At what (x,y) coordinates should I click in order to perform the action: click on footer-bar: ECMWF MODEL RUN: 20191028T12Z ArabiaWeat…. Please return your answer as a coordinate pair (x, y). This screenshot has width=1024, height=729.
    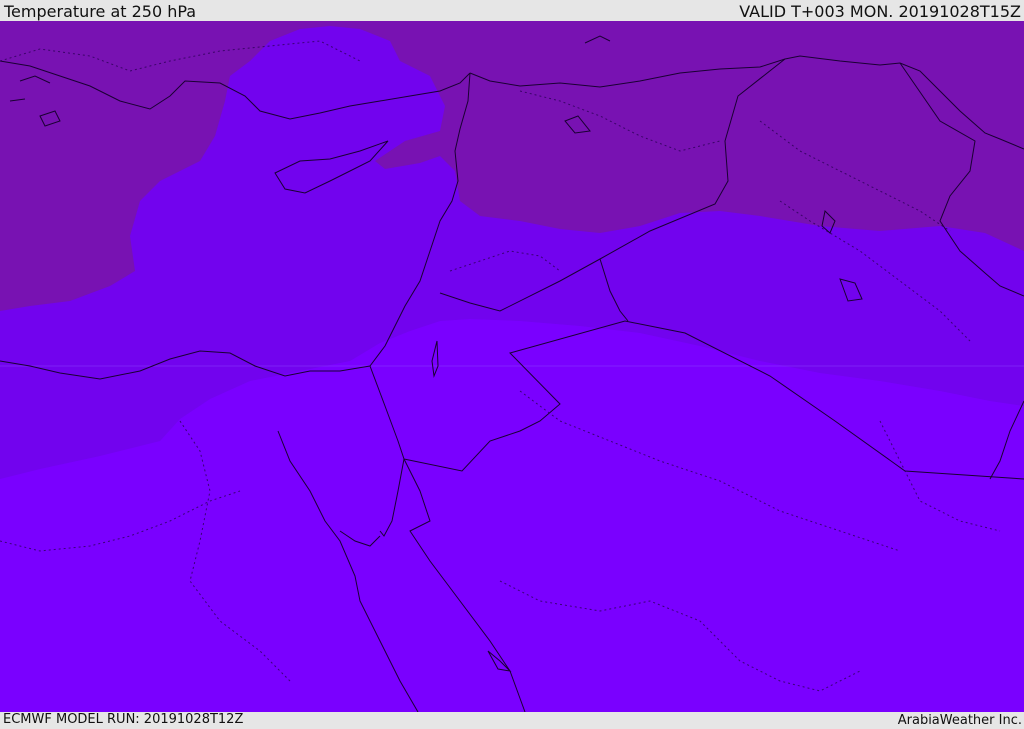
    Looking at the image, I should click on (512, 720).